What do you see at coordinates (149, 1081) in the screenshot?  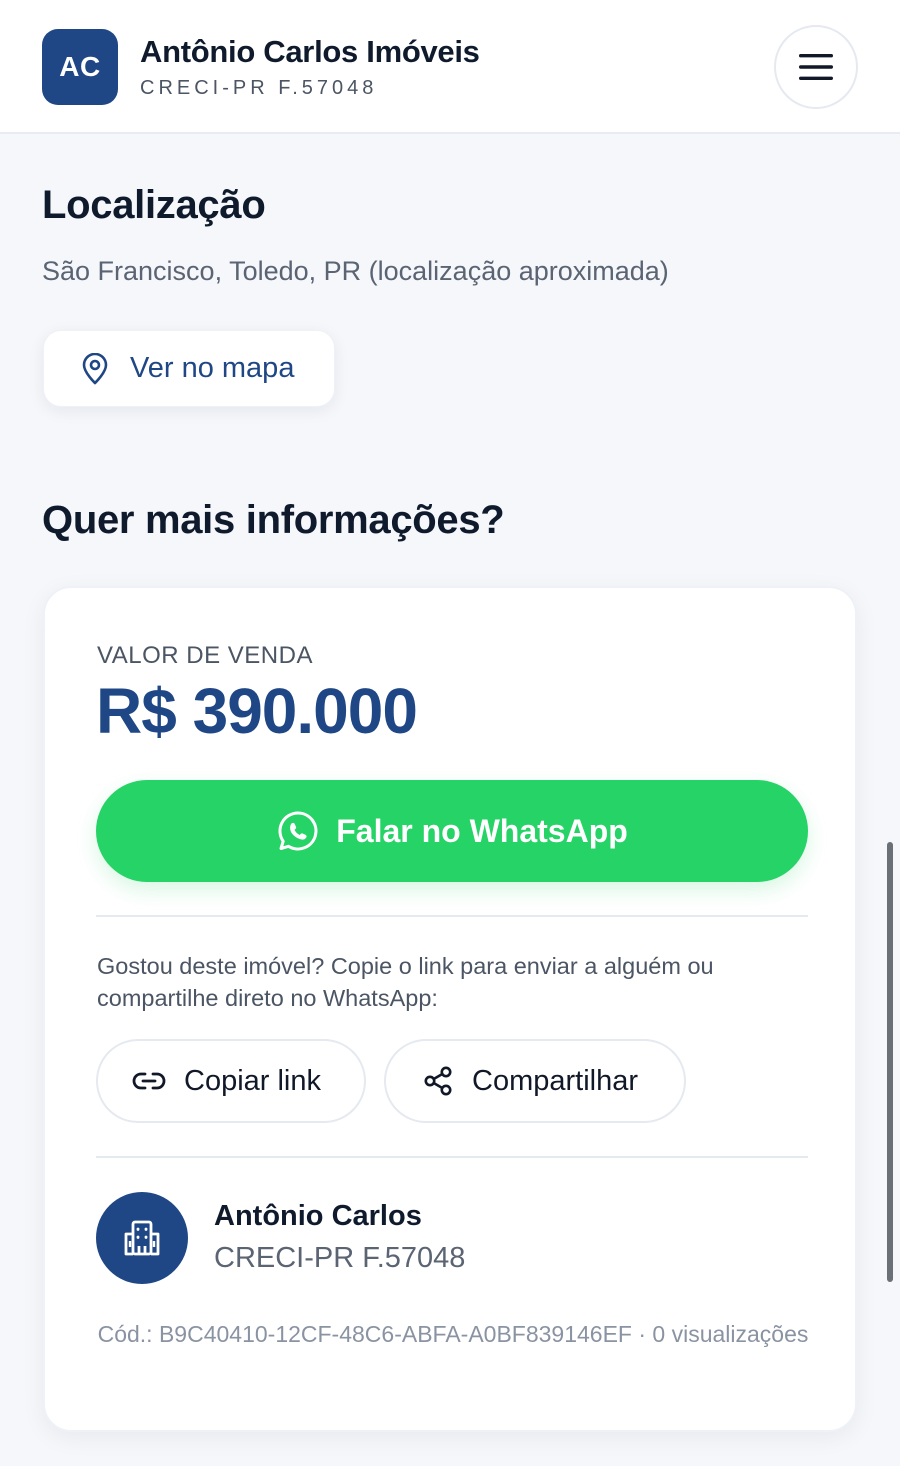 I see `link-icon` at bounding box center [149, 1081].